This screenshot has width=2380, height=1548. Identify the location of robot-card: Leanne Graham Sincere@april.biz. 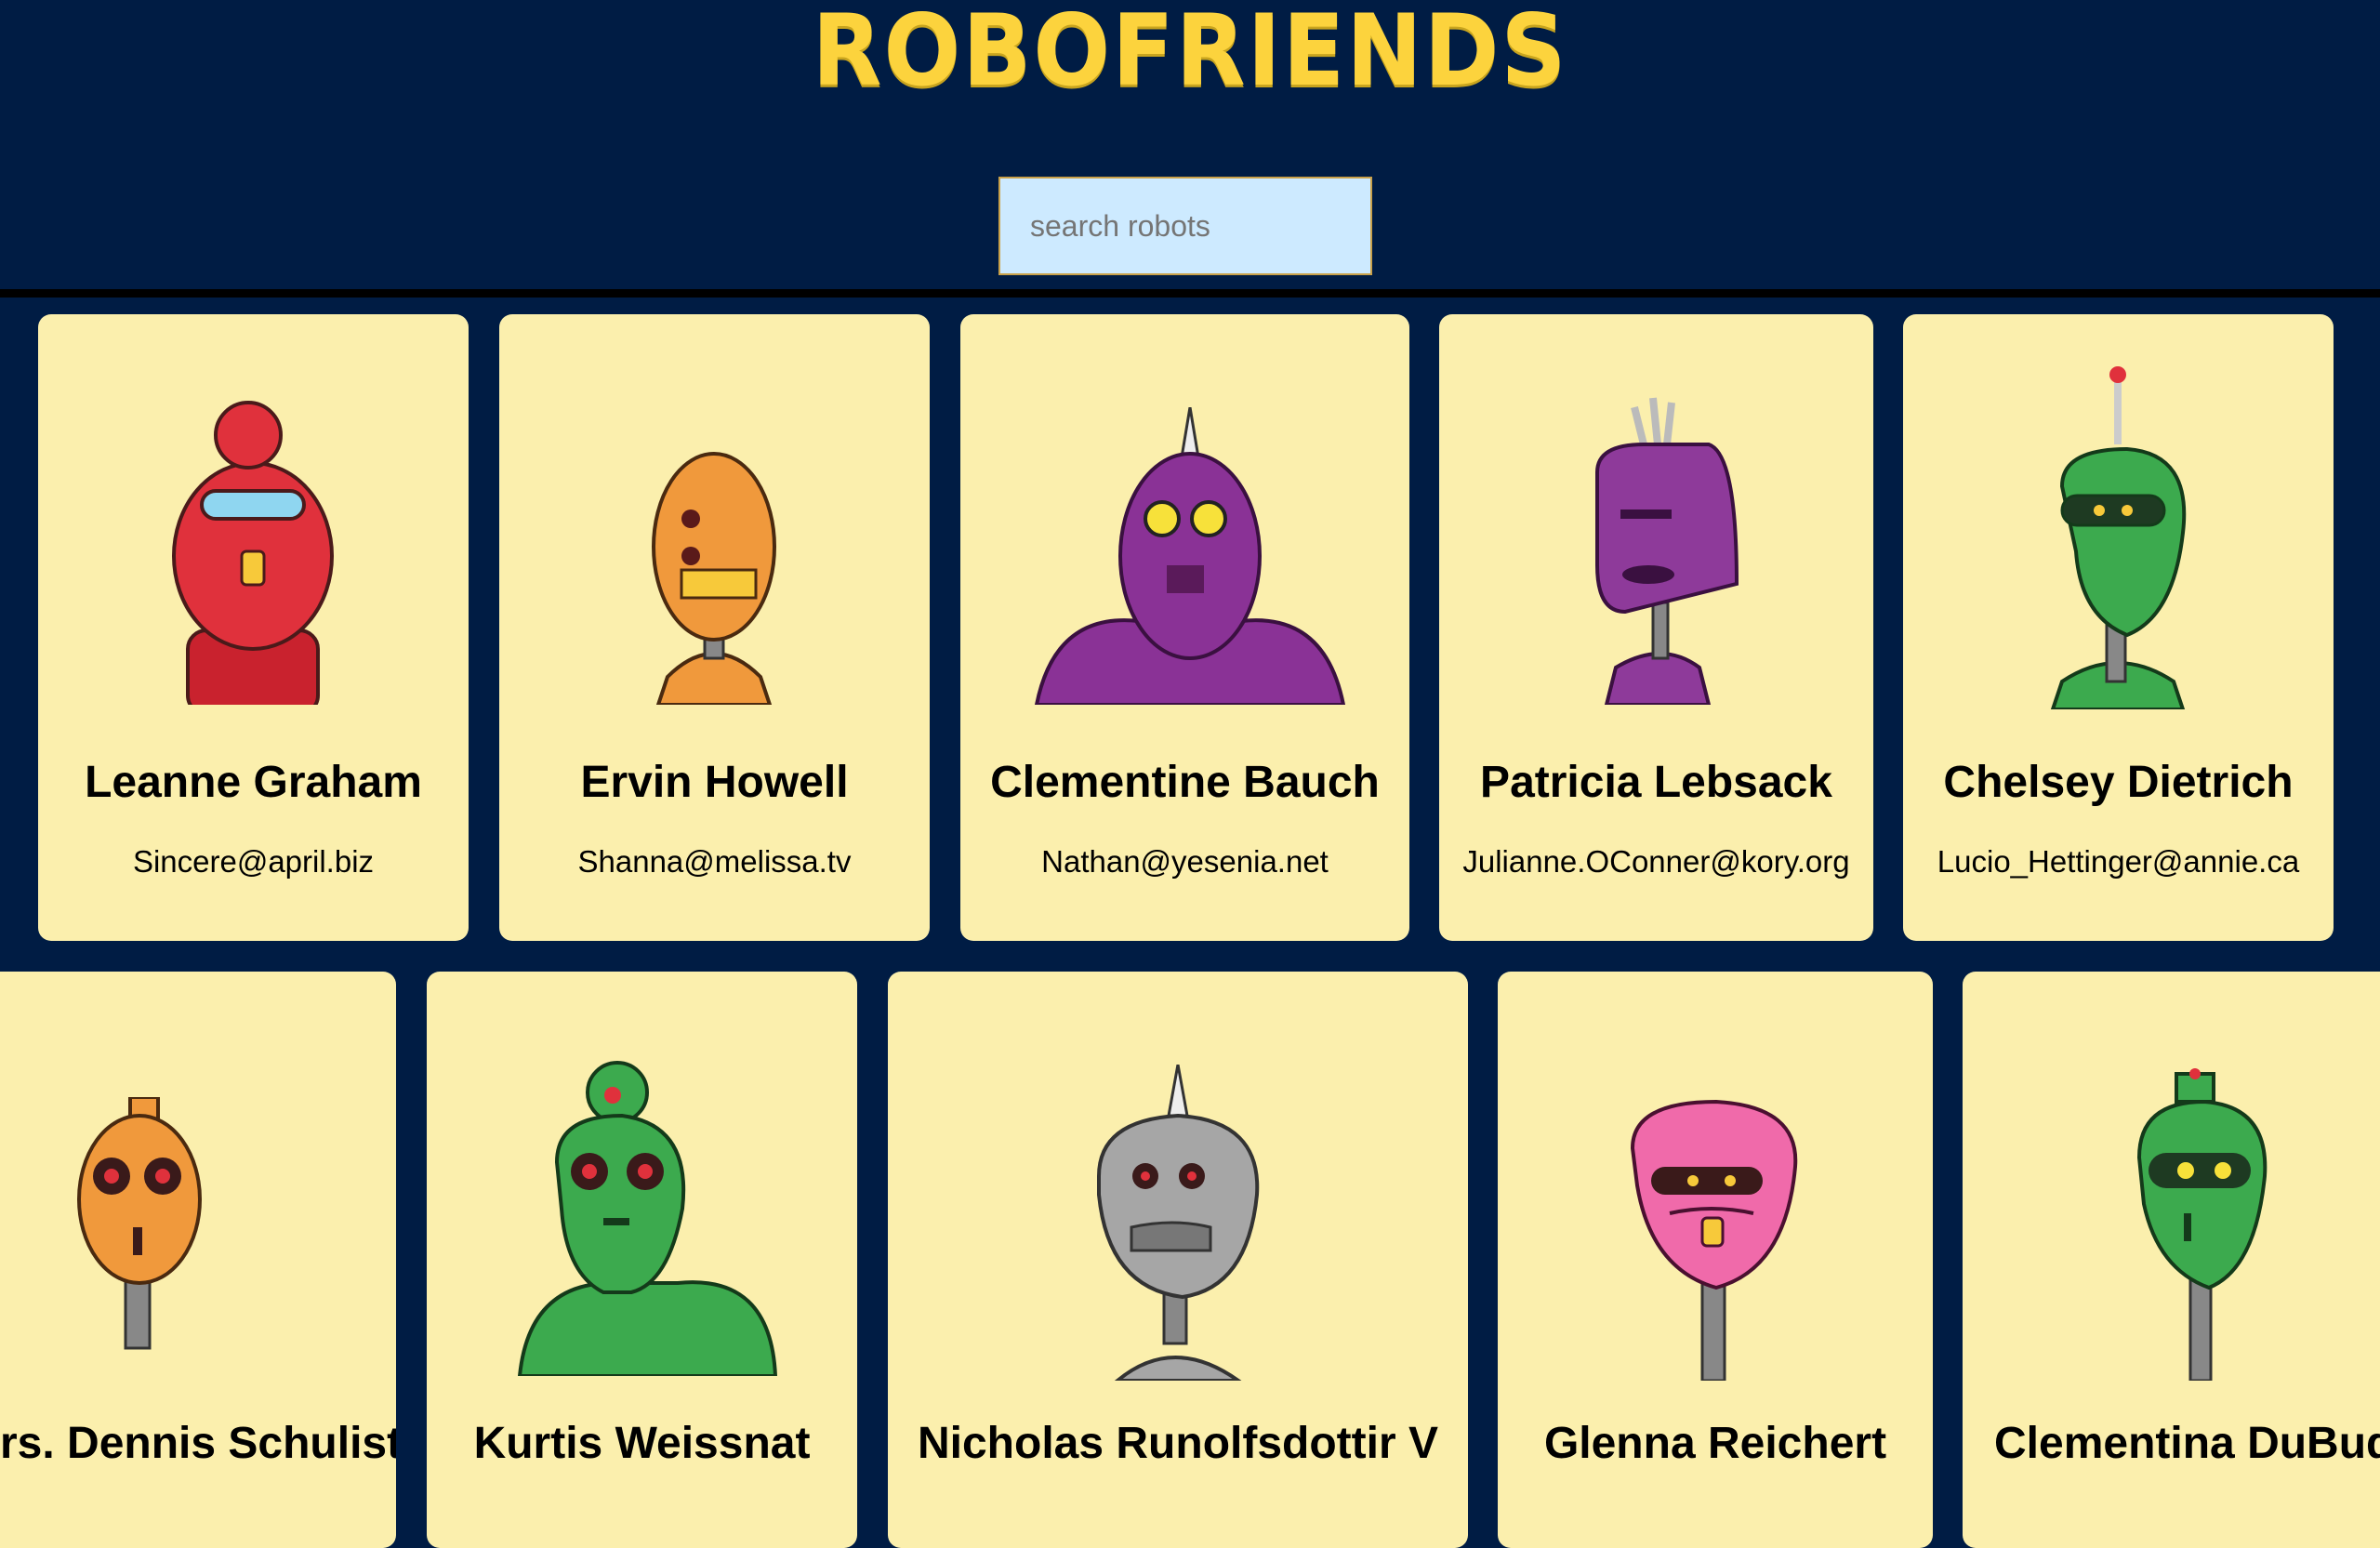
(253, 627).